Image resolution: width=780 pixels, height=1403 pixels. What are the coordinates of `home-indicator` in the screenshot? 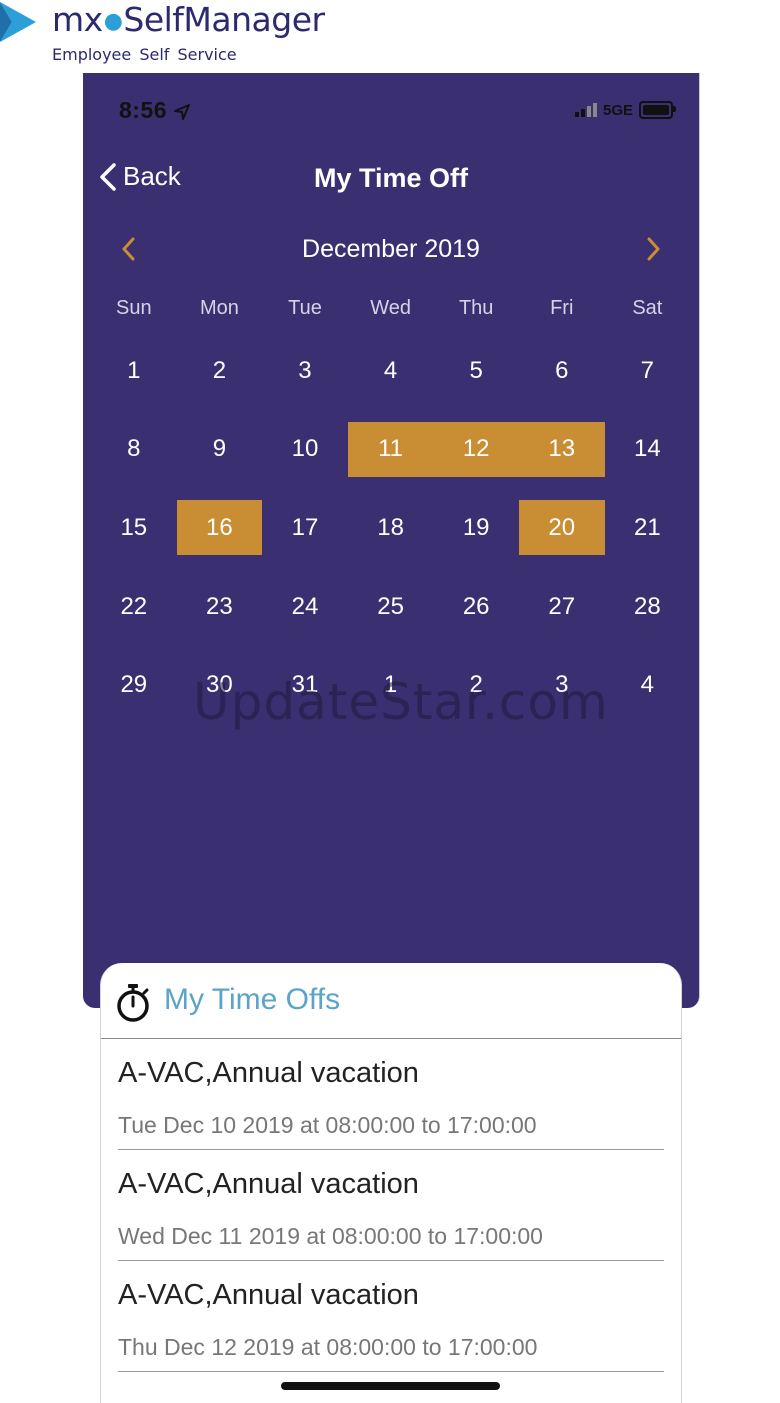 It's located at (390, 1386).